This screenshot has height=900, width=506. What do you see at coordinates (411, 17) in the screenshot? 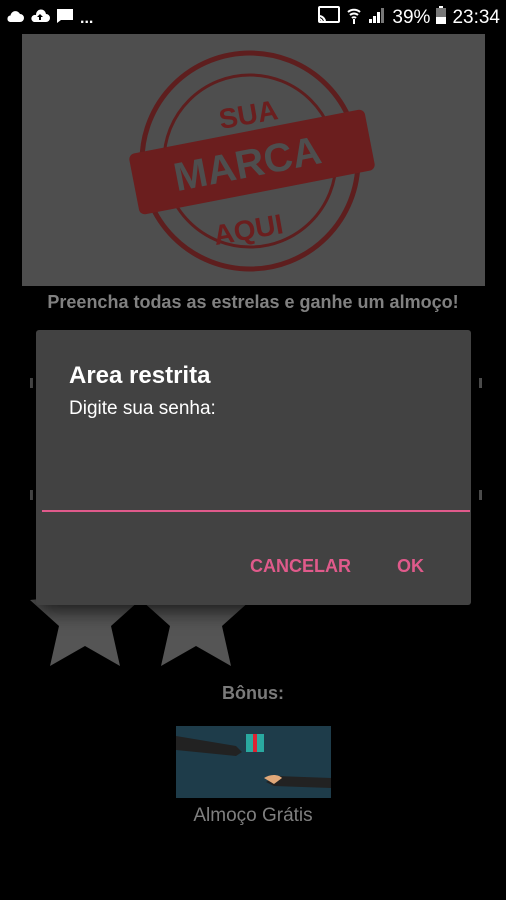
I see `battery-percent: 39%` at bounding box center [411, 17].